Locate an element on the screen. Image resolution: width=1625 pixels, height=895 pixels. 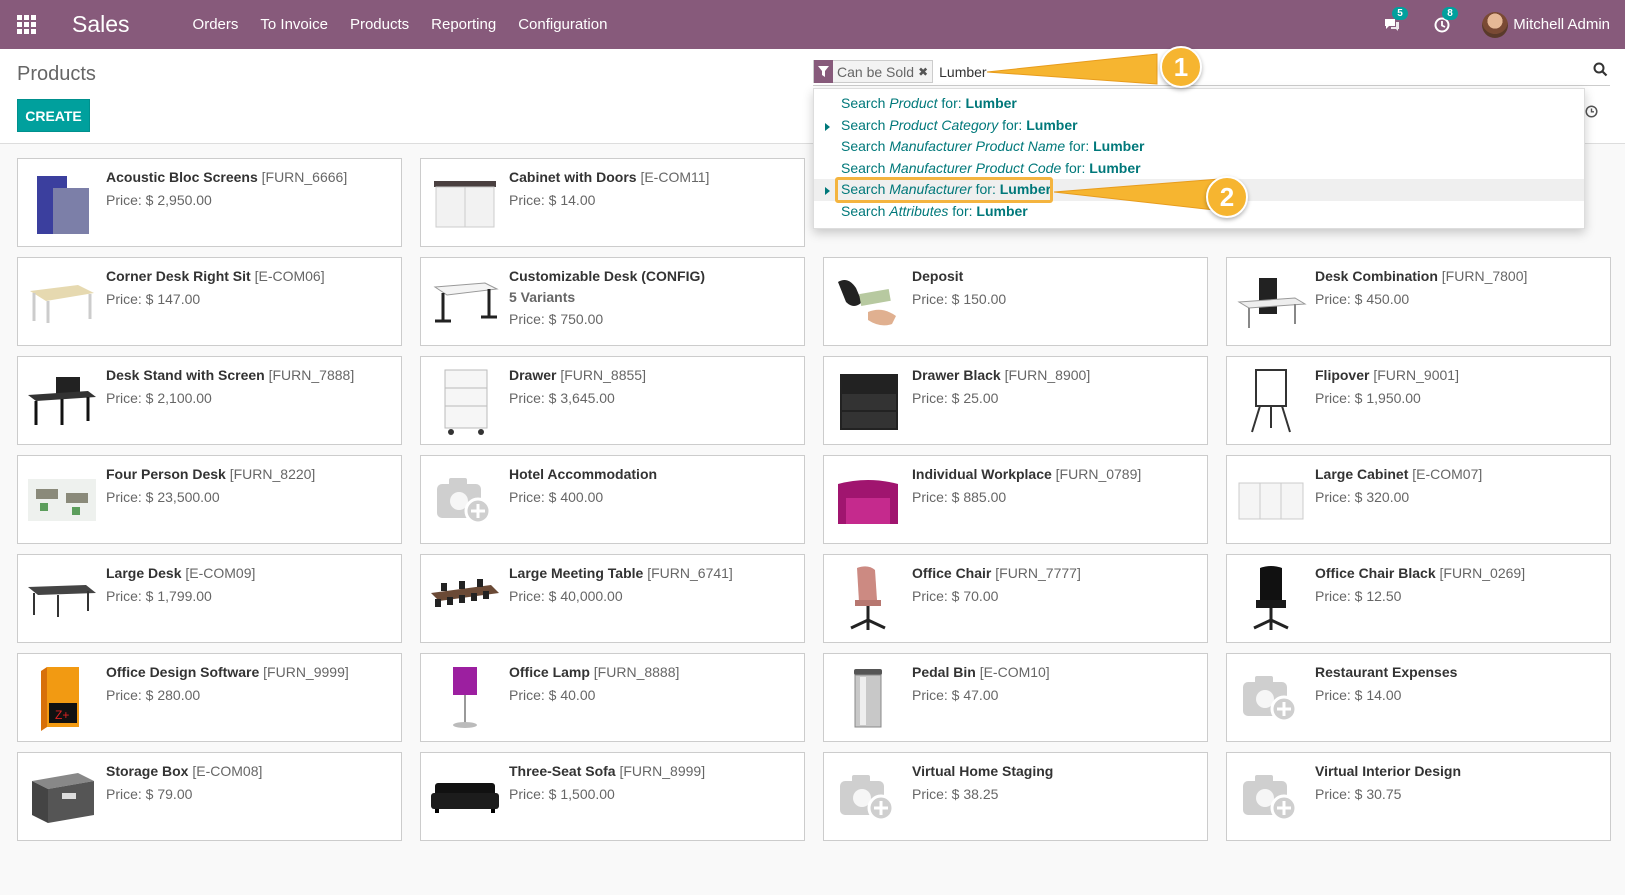
menu-reporting: Reporting is located at coordinates (463, 24).